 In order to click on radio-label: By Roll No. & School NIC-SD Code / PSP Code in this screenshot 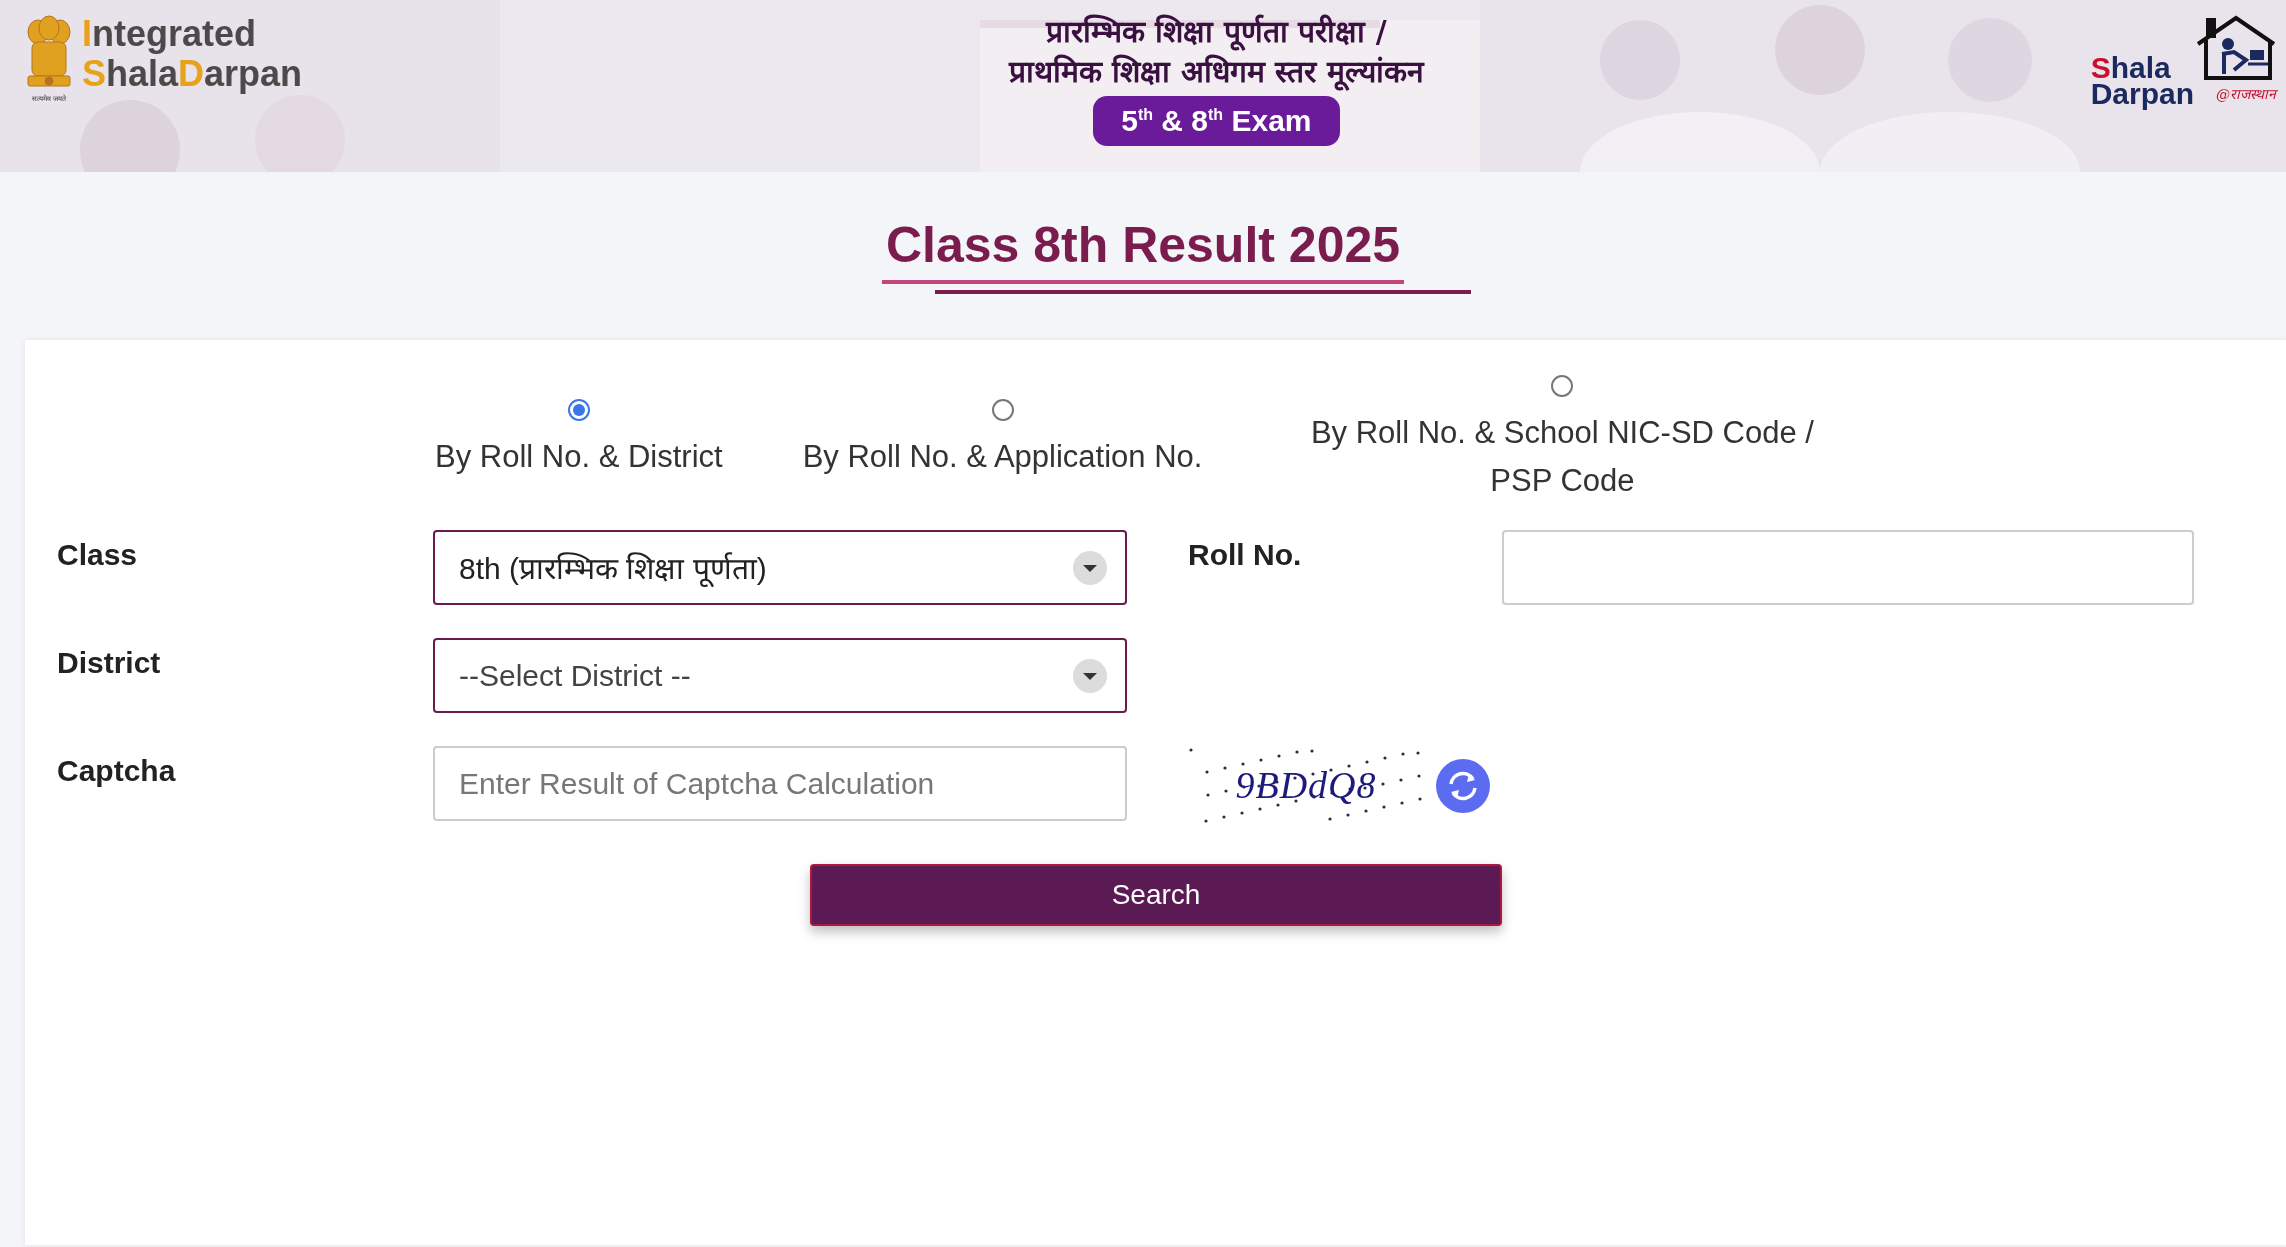, I will do `click(1562, 457)`.